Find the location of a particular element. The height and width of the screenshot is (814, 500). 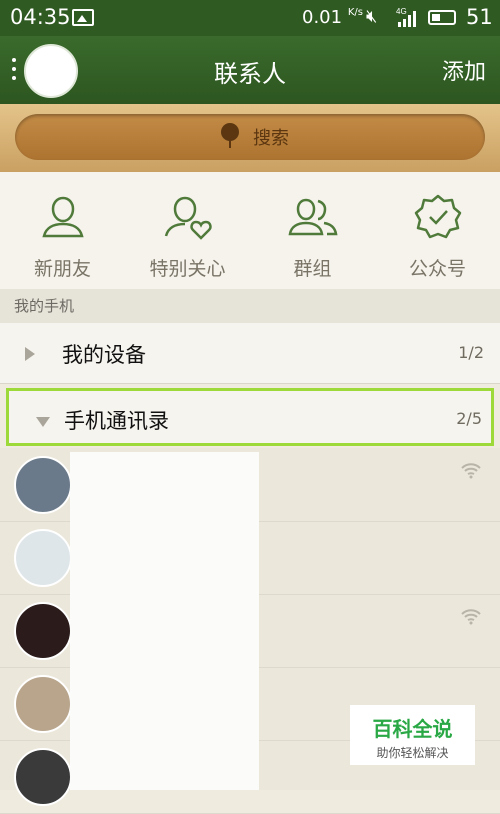

page-title: 联系人 is located at coordinates (250, 74).